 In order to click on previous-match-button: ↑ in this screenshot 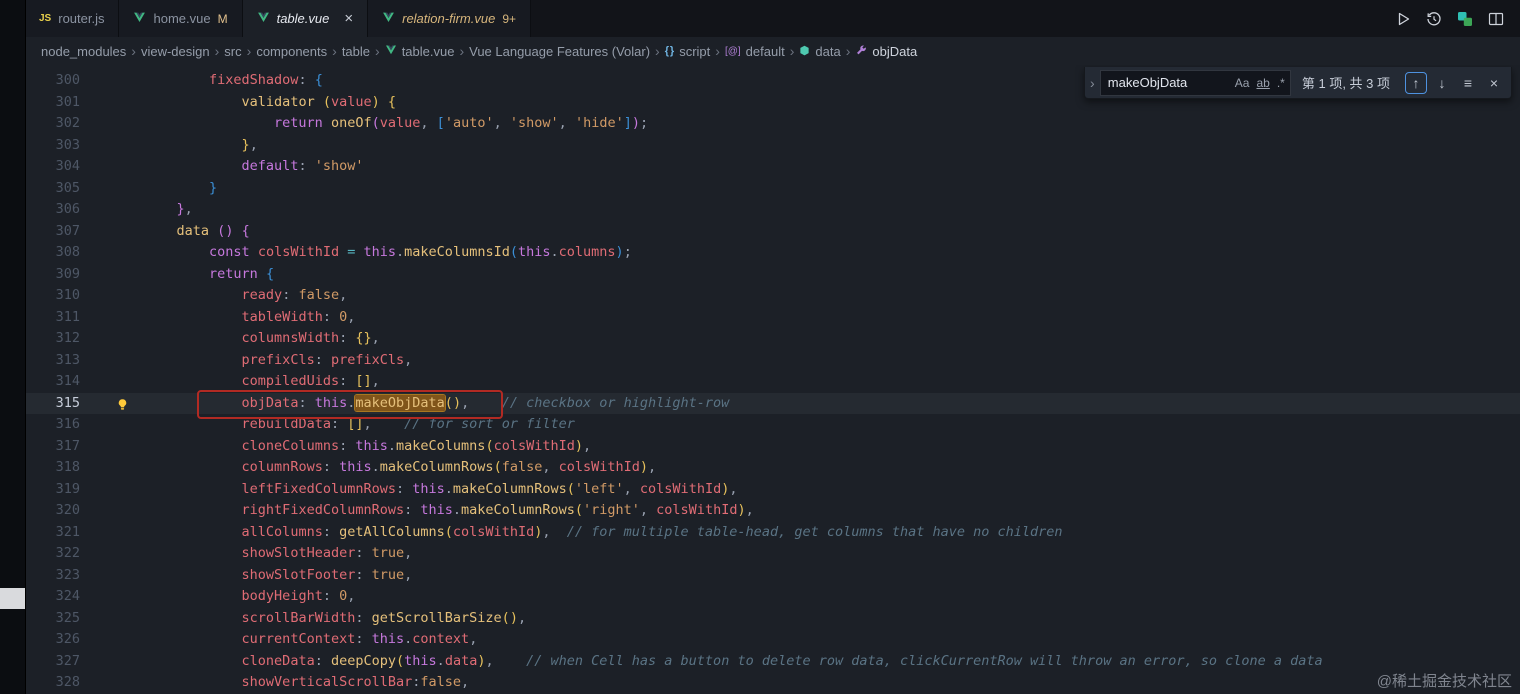, I will do `click(1416, 82)`.